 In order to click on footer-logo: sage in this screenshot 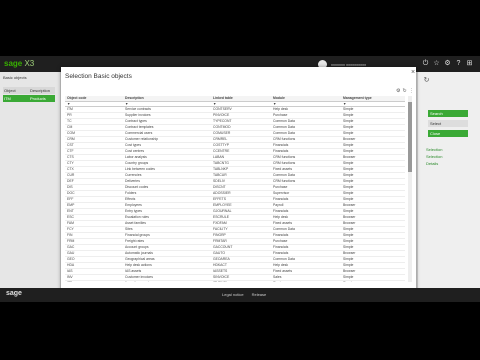, I will do `click(14, 293)`.